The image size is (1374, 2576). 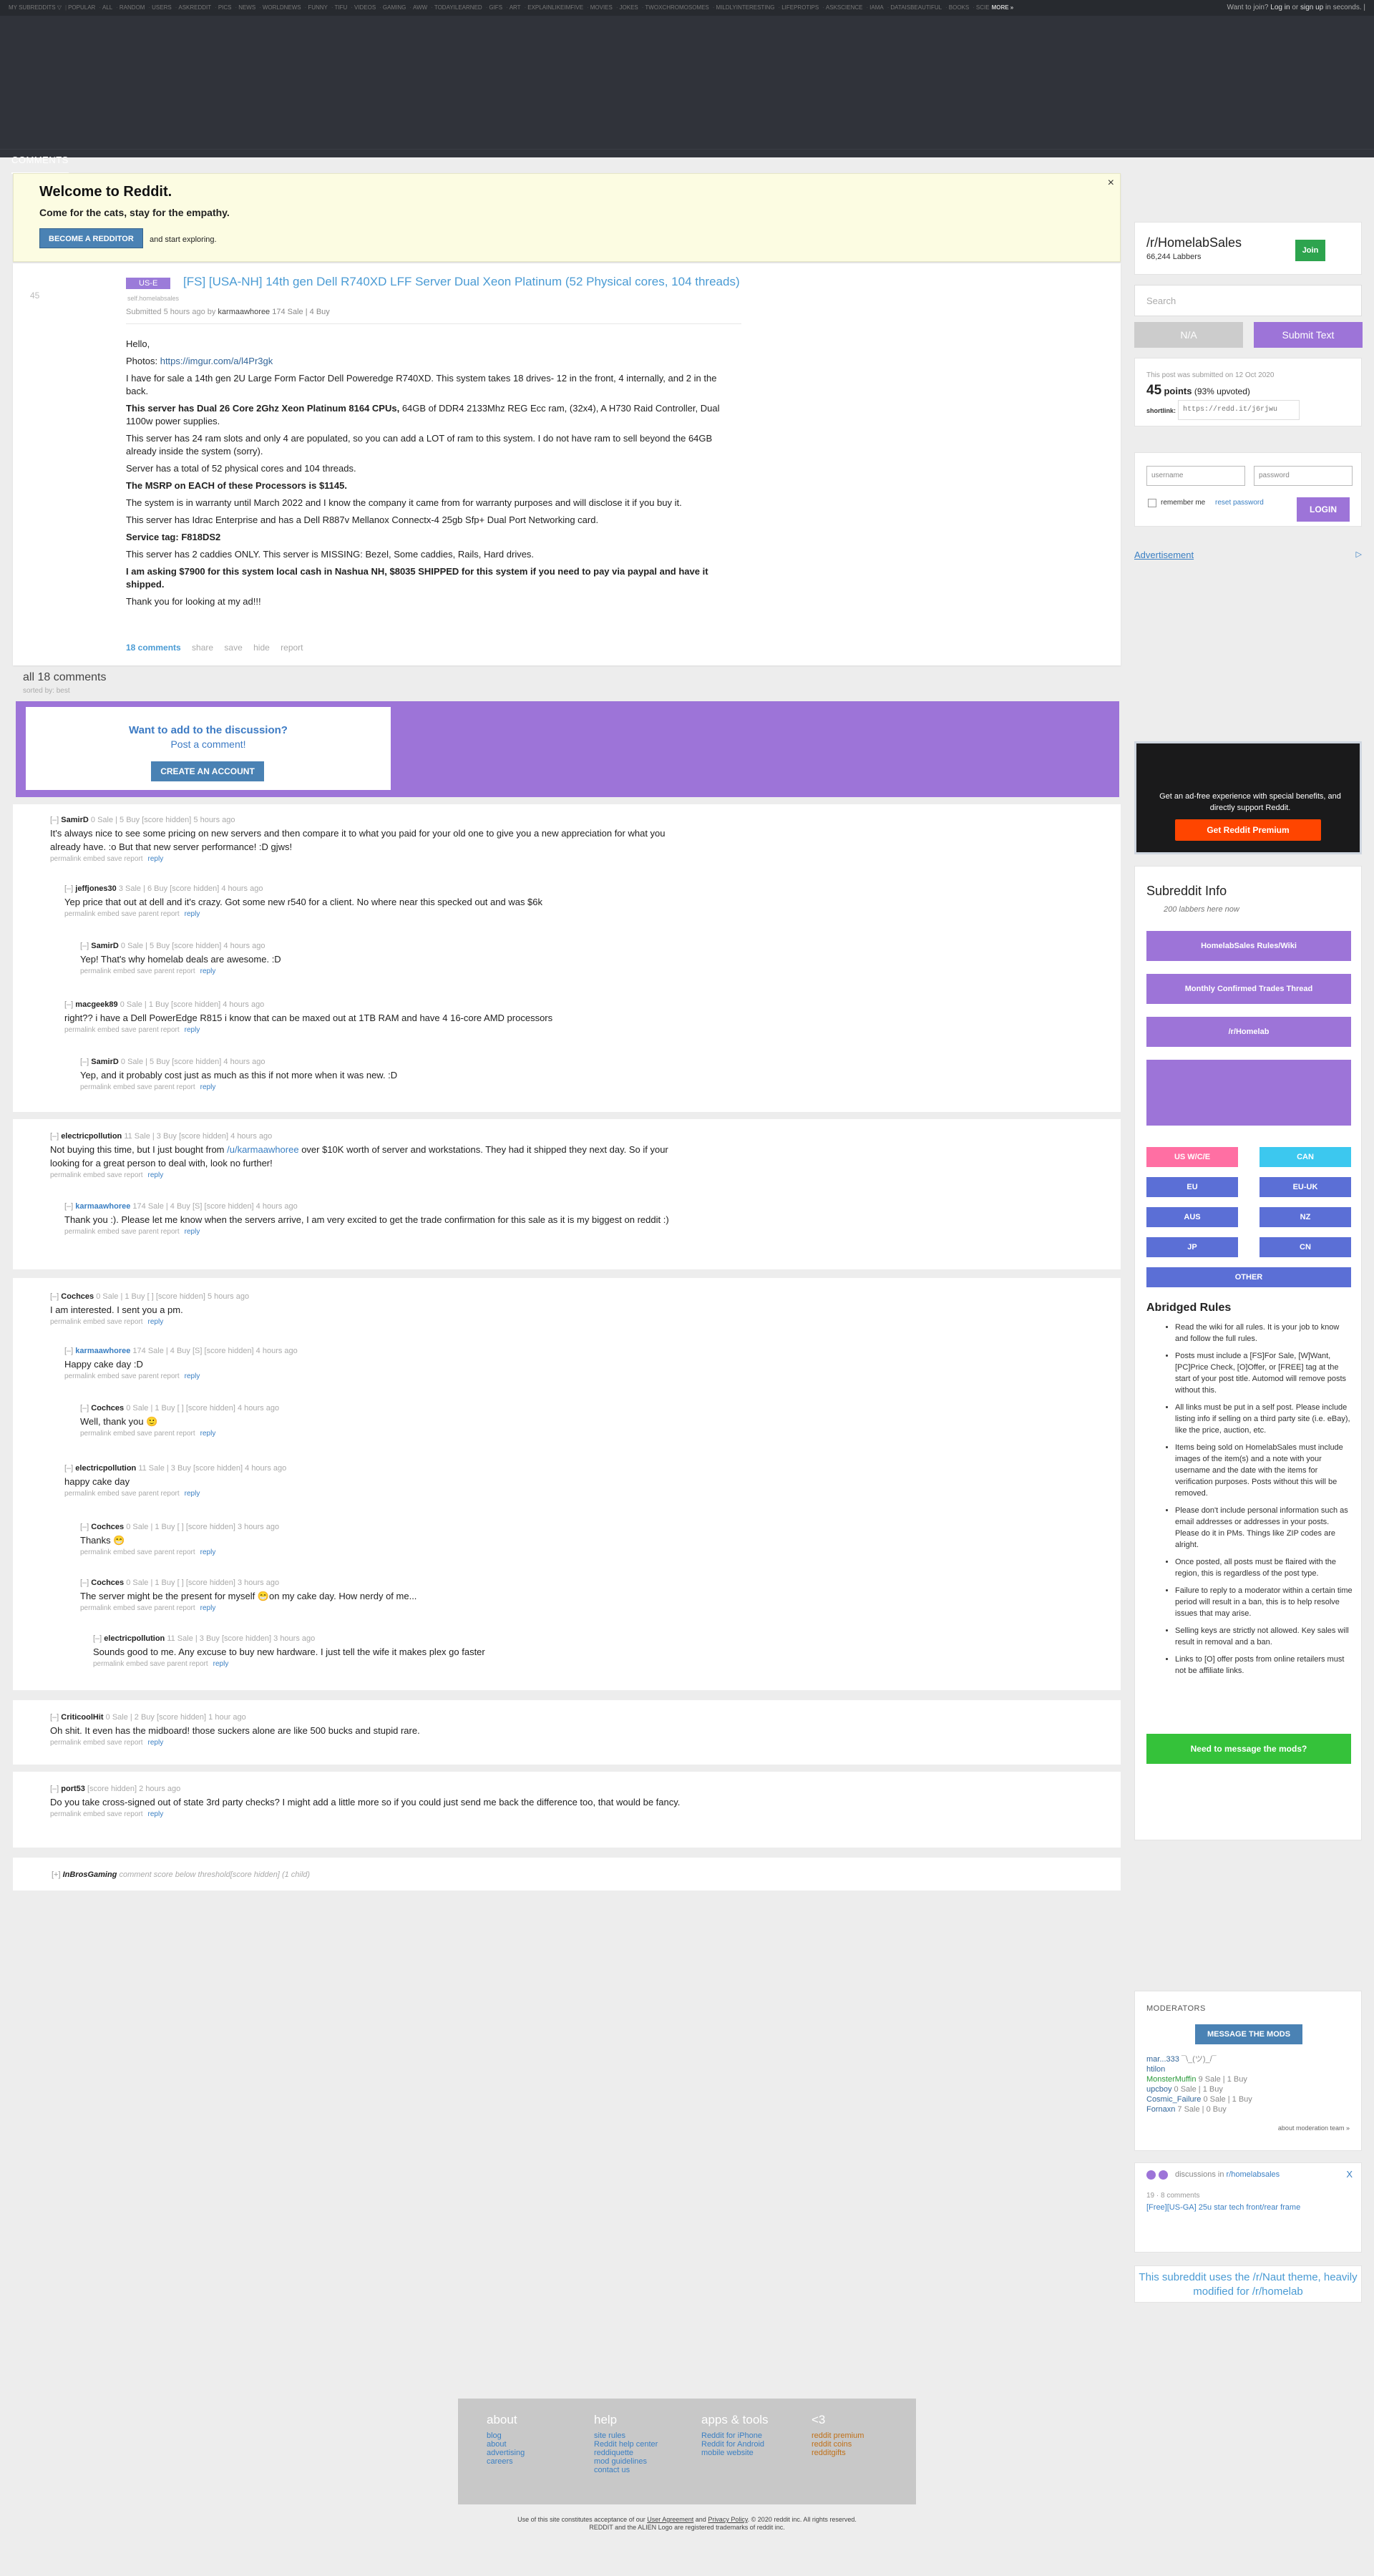 What do you see at coordinates (838, 2444) in the screenshot?
I see `footer-link: reddit coins` at bounding box center [838, 2444].